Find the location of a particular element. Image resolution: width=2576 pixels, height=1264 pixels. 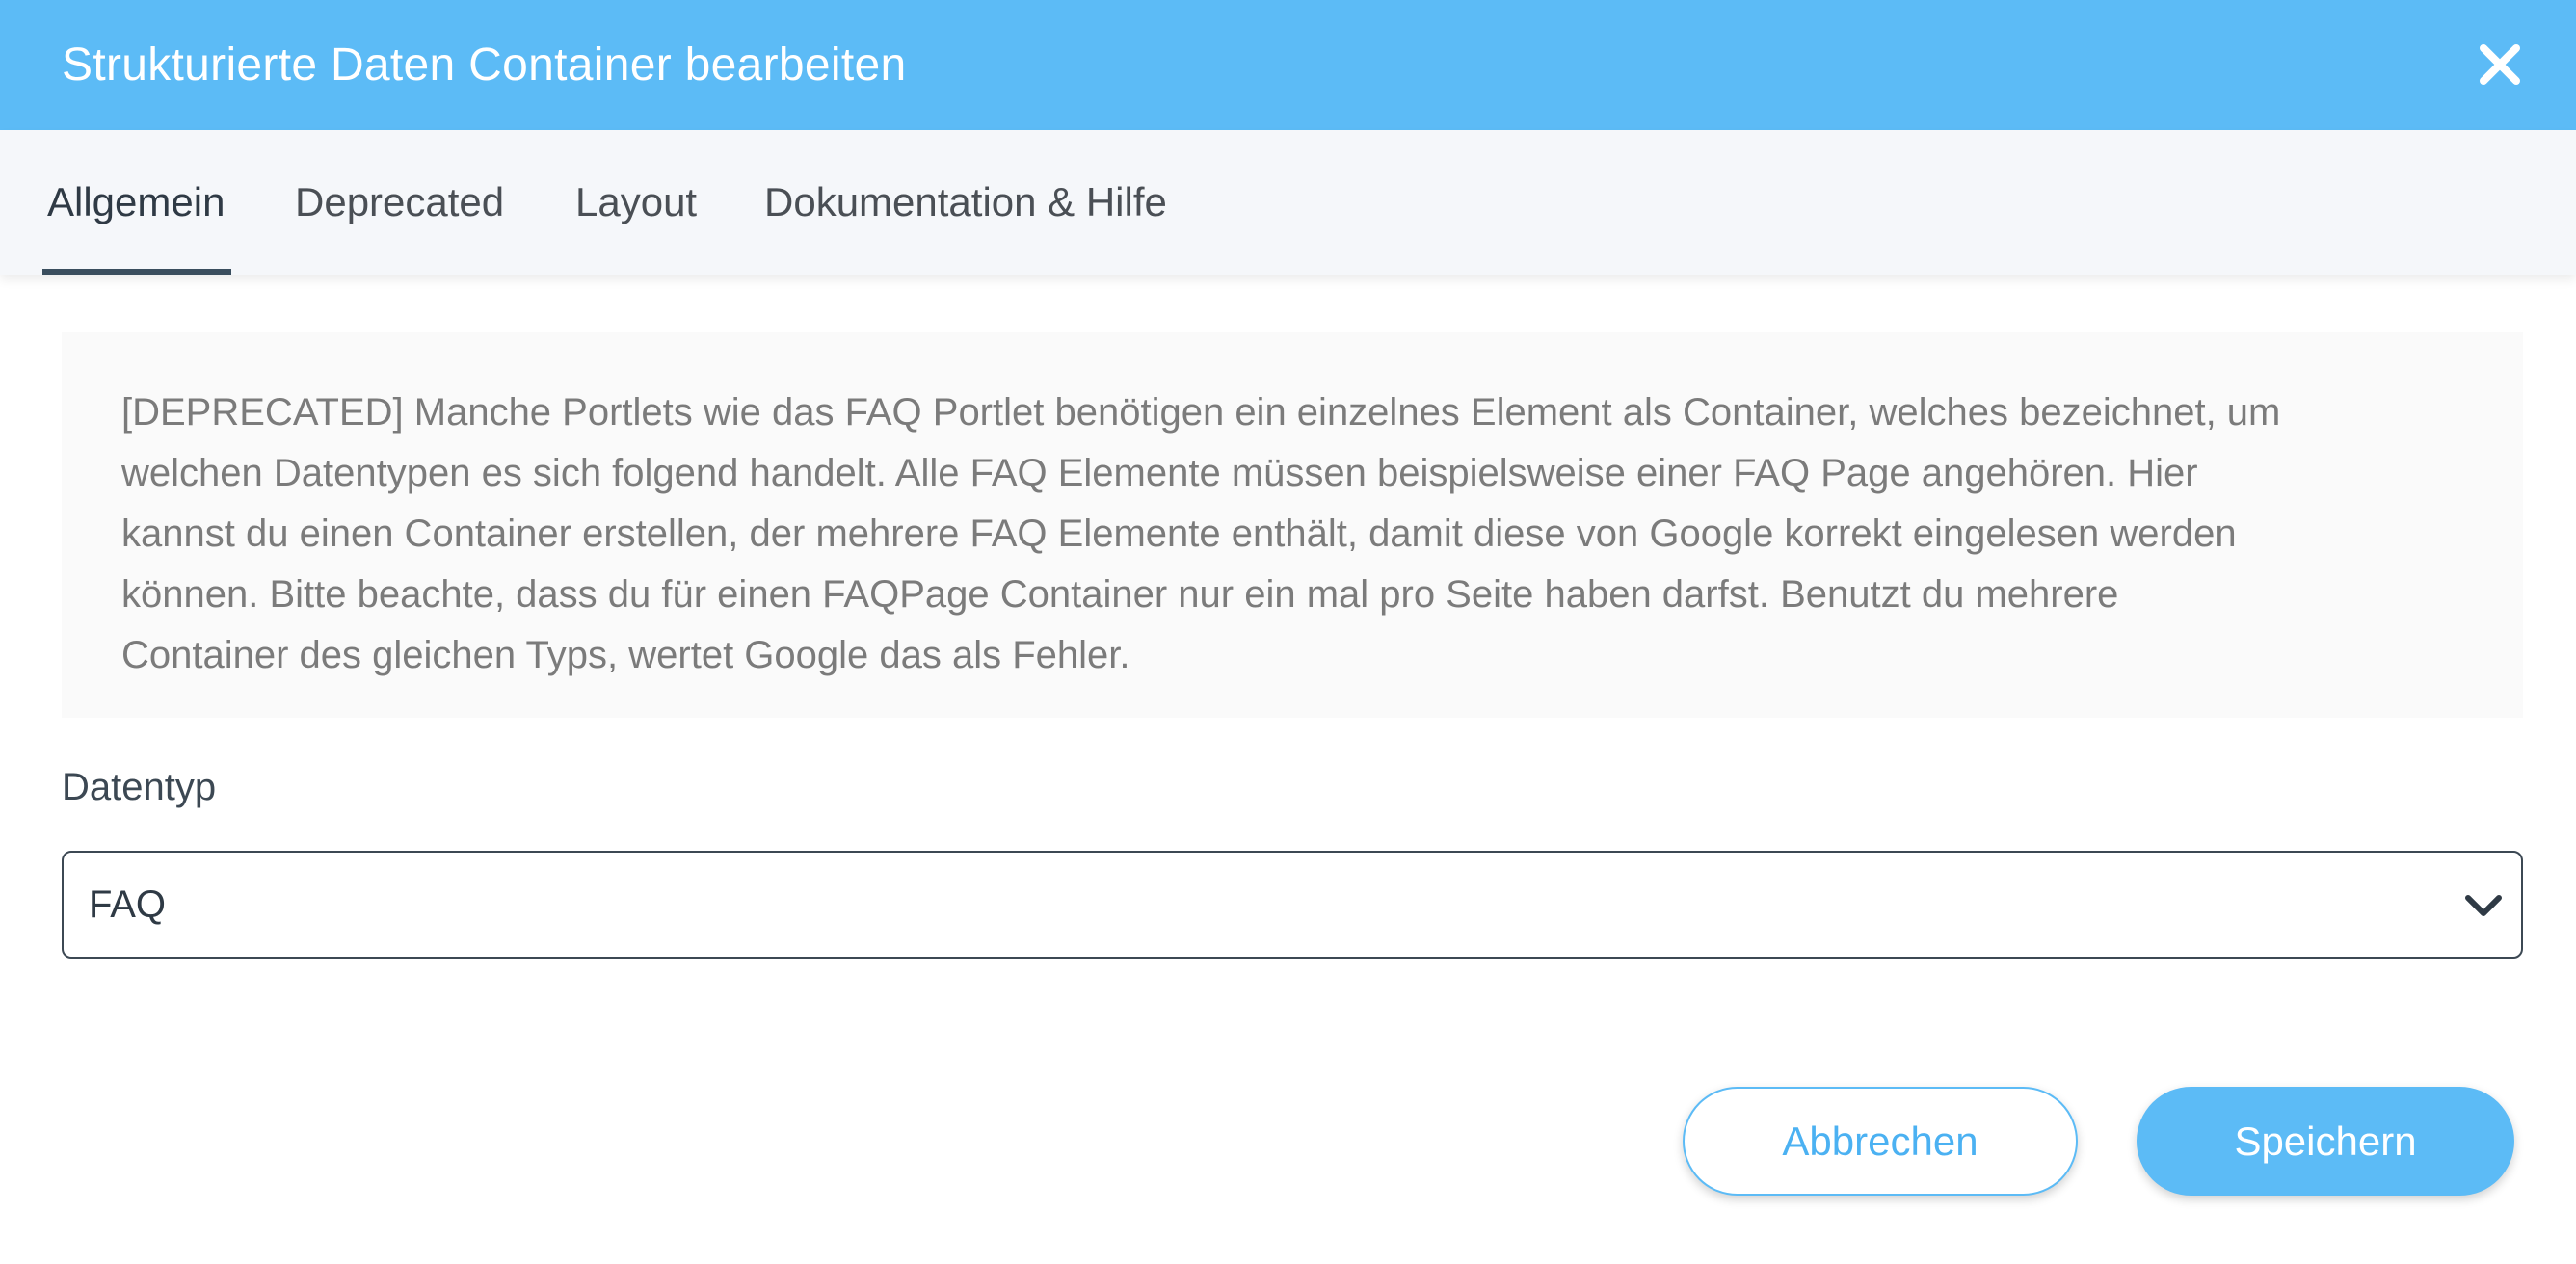

datatype-select: FAQ is located at coordinates (1292, 905).